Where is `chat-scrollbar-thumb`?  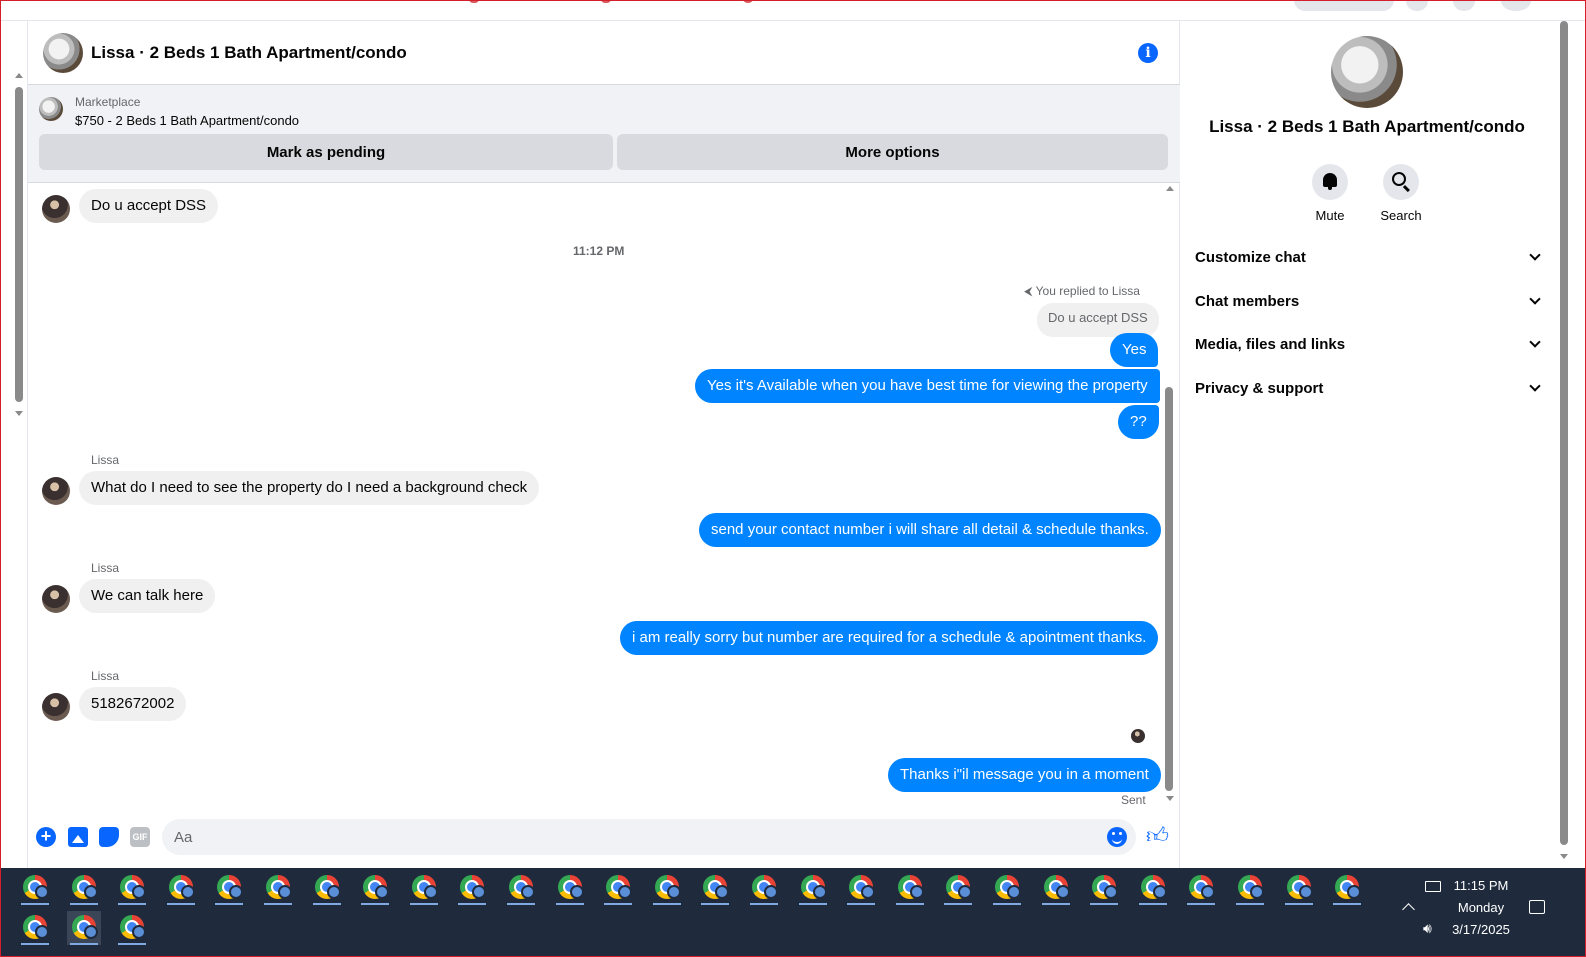 chat-scrollbar-thumb is located at coordinates (1169, 589).